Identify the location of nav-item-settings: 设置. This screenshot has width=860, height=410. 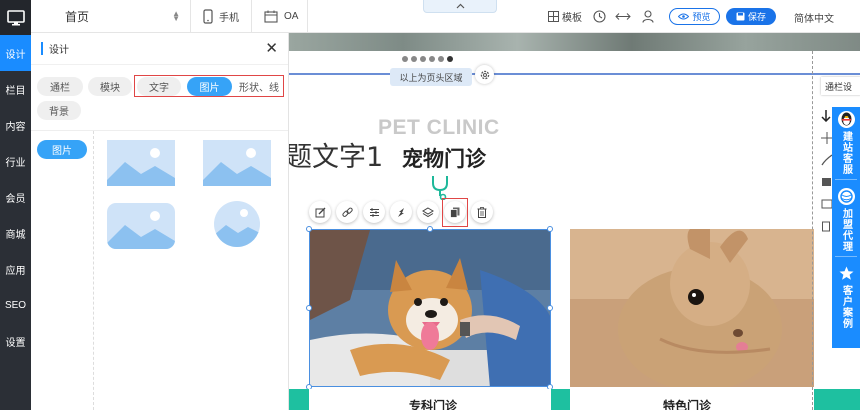
(15, 341).